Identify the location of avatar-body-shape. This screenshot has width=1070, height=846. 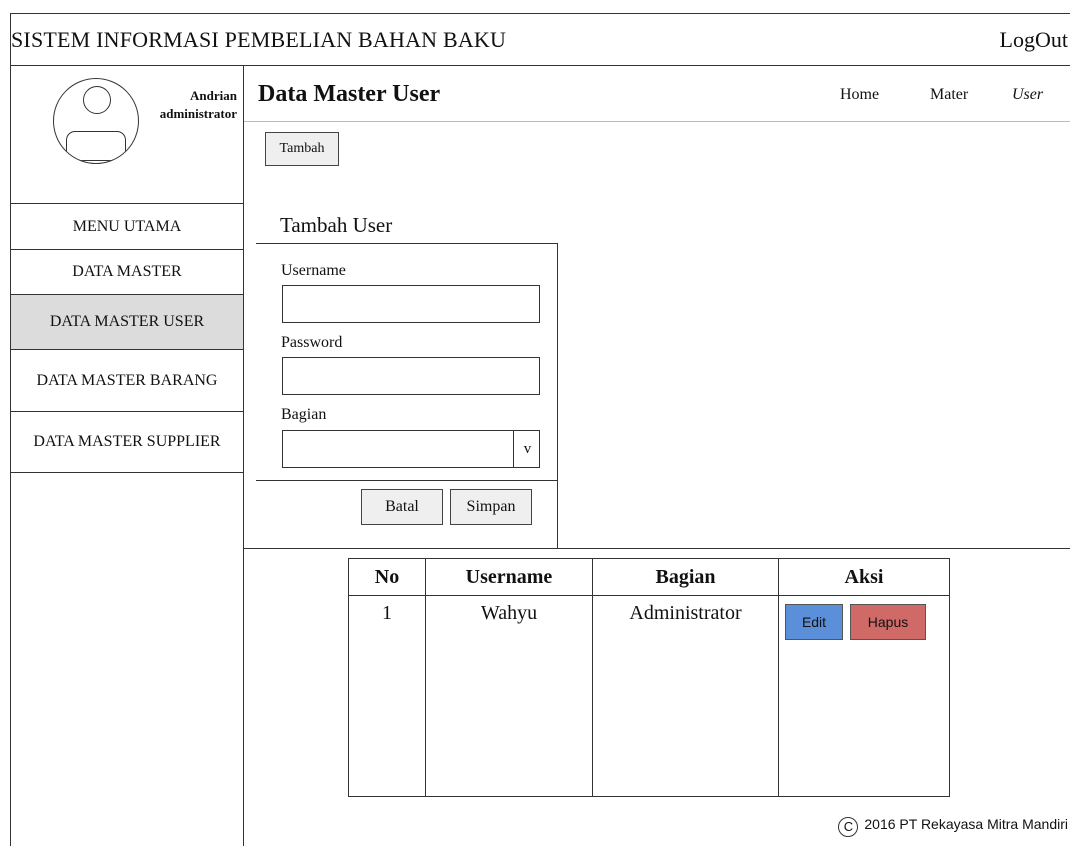
(96, 146).